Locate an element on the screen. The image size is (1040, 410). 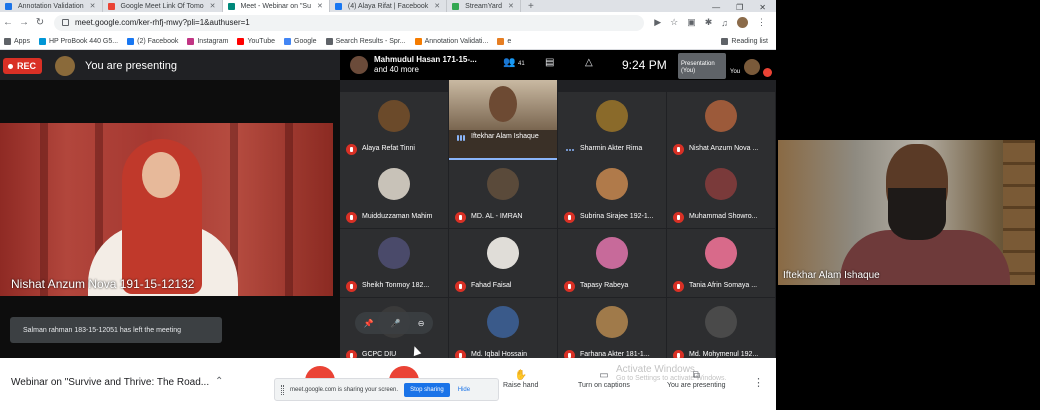
tab-google-meet-link: Google Meet Link Of Tomo ✕ is located at coordinates (163, 6).